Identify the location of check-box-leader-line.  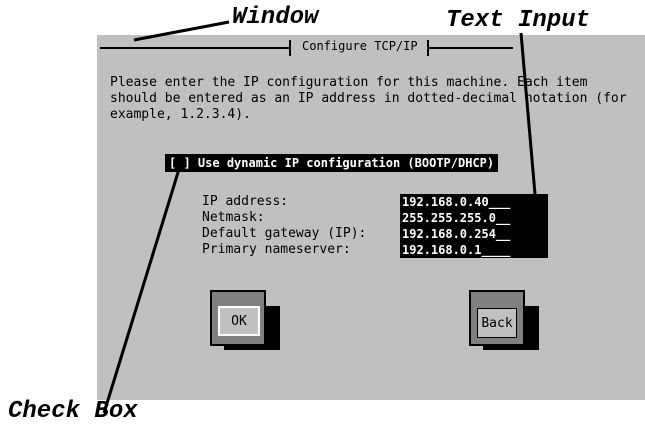
(142, 289).